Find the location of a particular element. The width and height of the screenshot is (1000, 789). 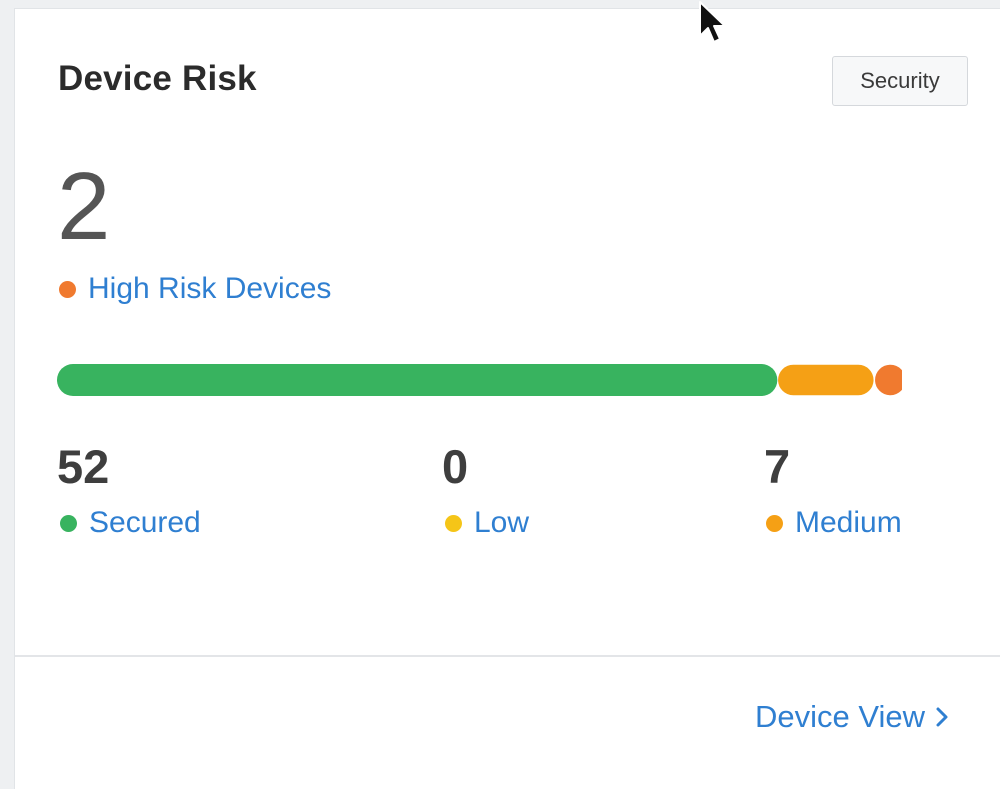

high-risk-dot-icon is located at coordinates (67, 289).